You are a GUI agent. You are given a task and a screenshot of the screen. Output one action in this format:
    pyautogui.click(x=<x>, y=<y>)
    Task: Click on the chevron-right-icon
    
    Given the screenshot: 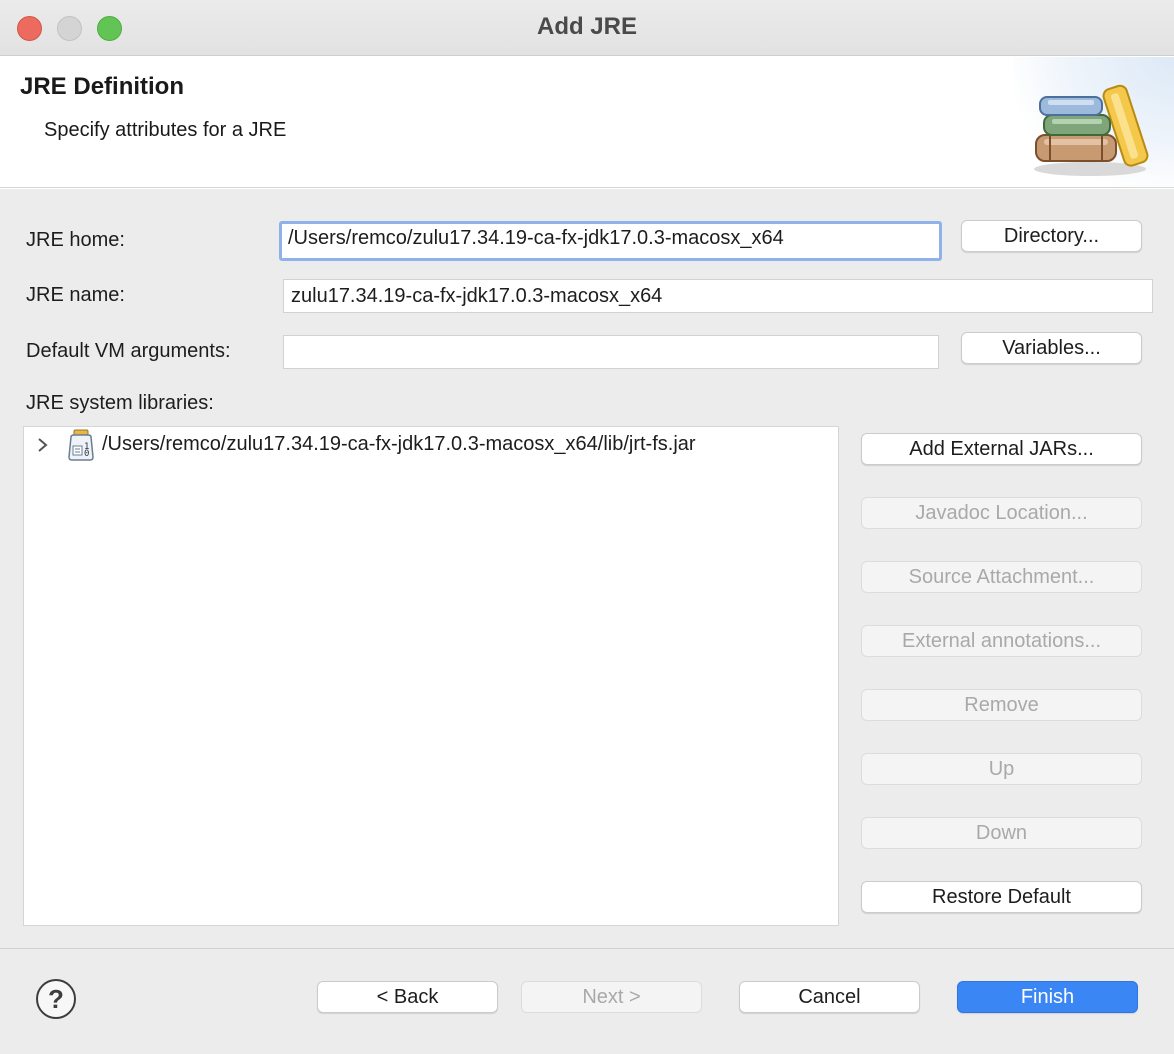 What is the action you would take?
    pyautogui.click(x=43, y=445)
    